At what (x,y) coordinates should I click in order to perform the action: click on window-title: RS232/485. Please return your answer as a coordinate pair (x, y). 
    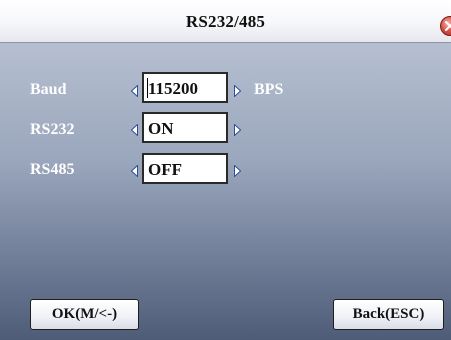
    Looking at the image, I should click on (225, 21).